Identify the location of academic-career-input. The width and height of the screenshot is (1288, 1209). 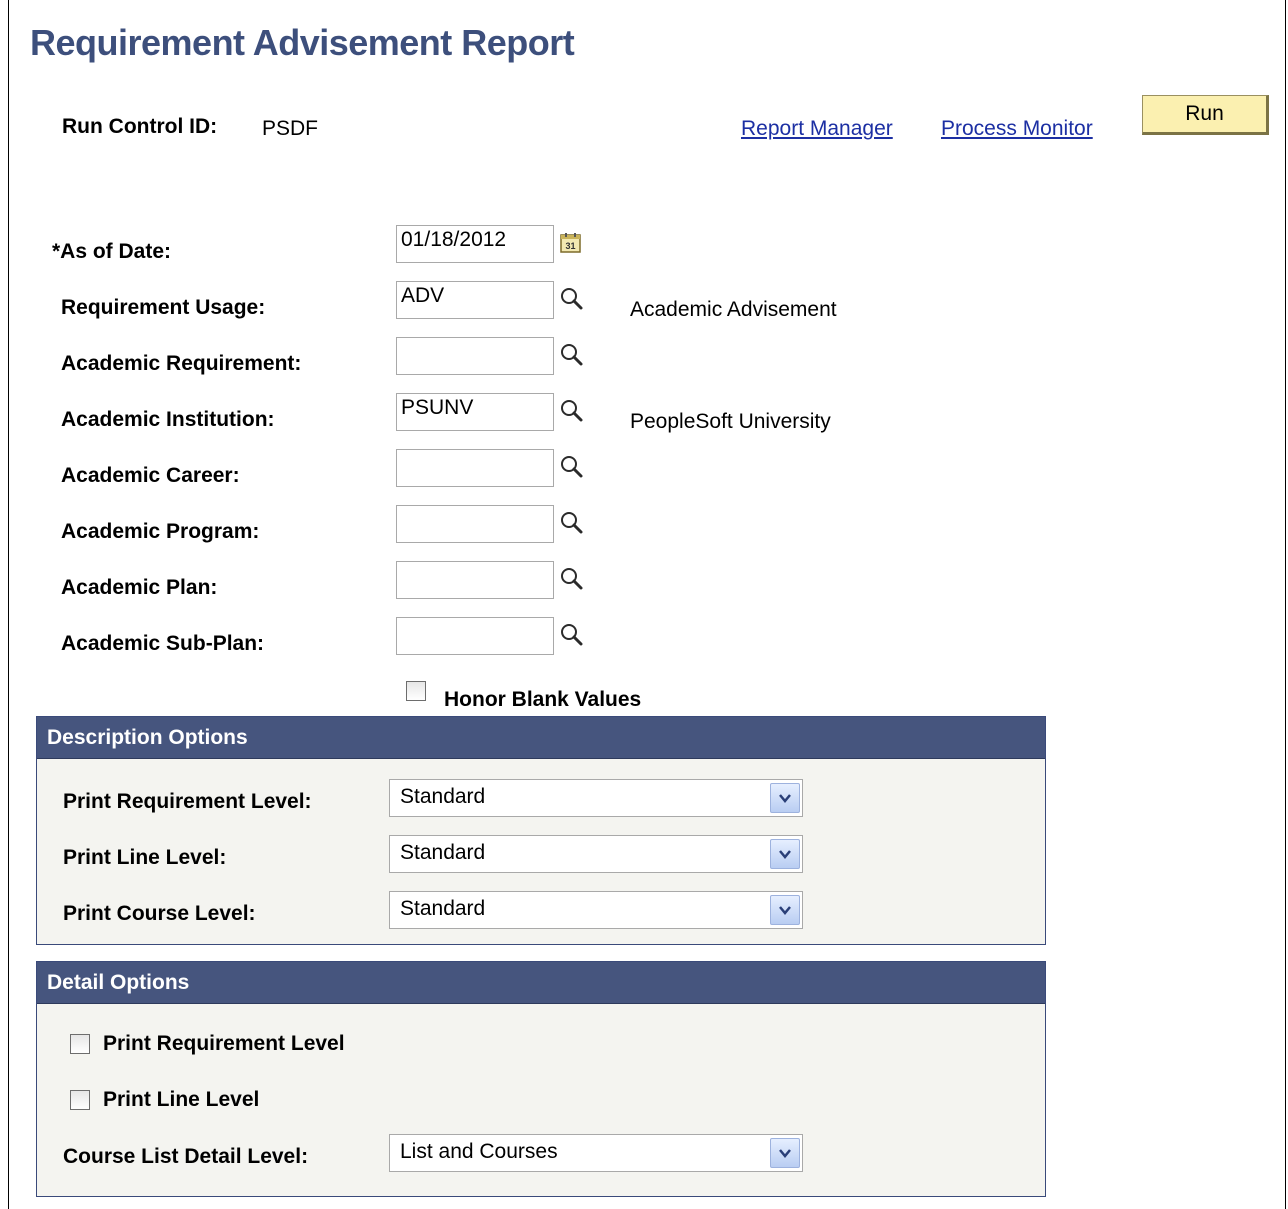
(475, 468).